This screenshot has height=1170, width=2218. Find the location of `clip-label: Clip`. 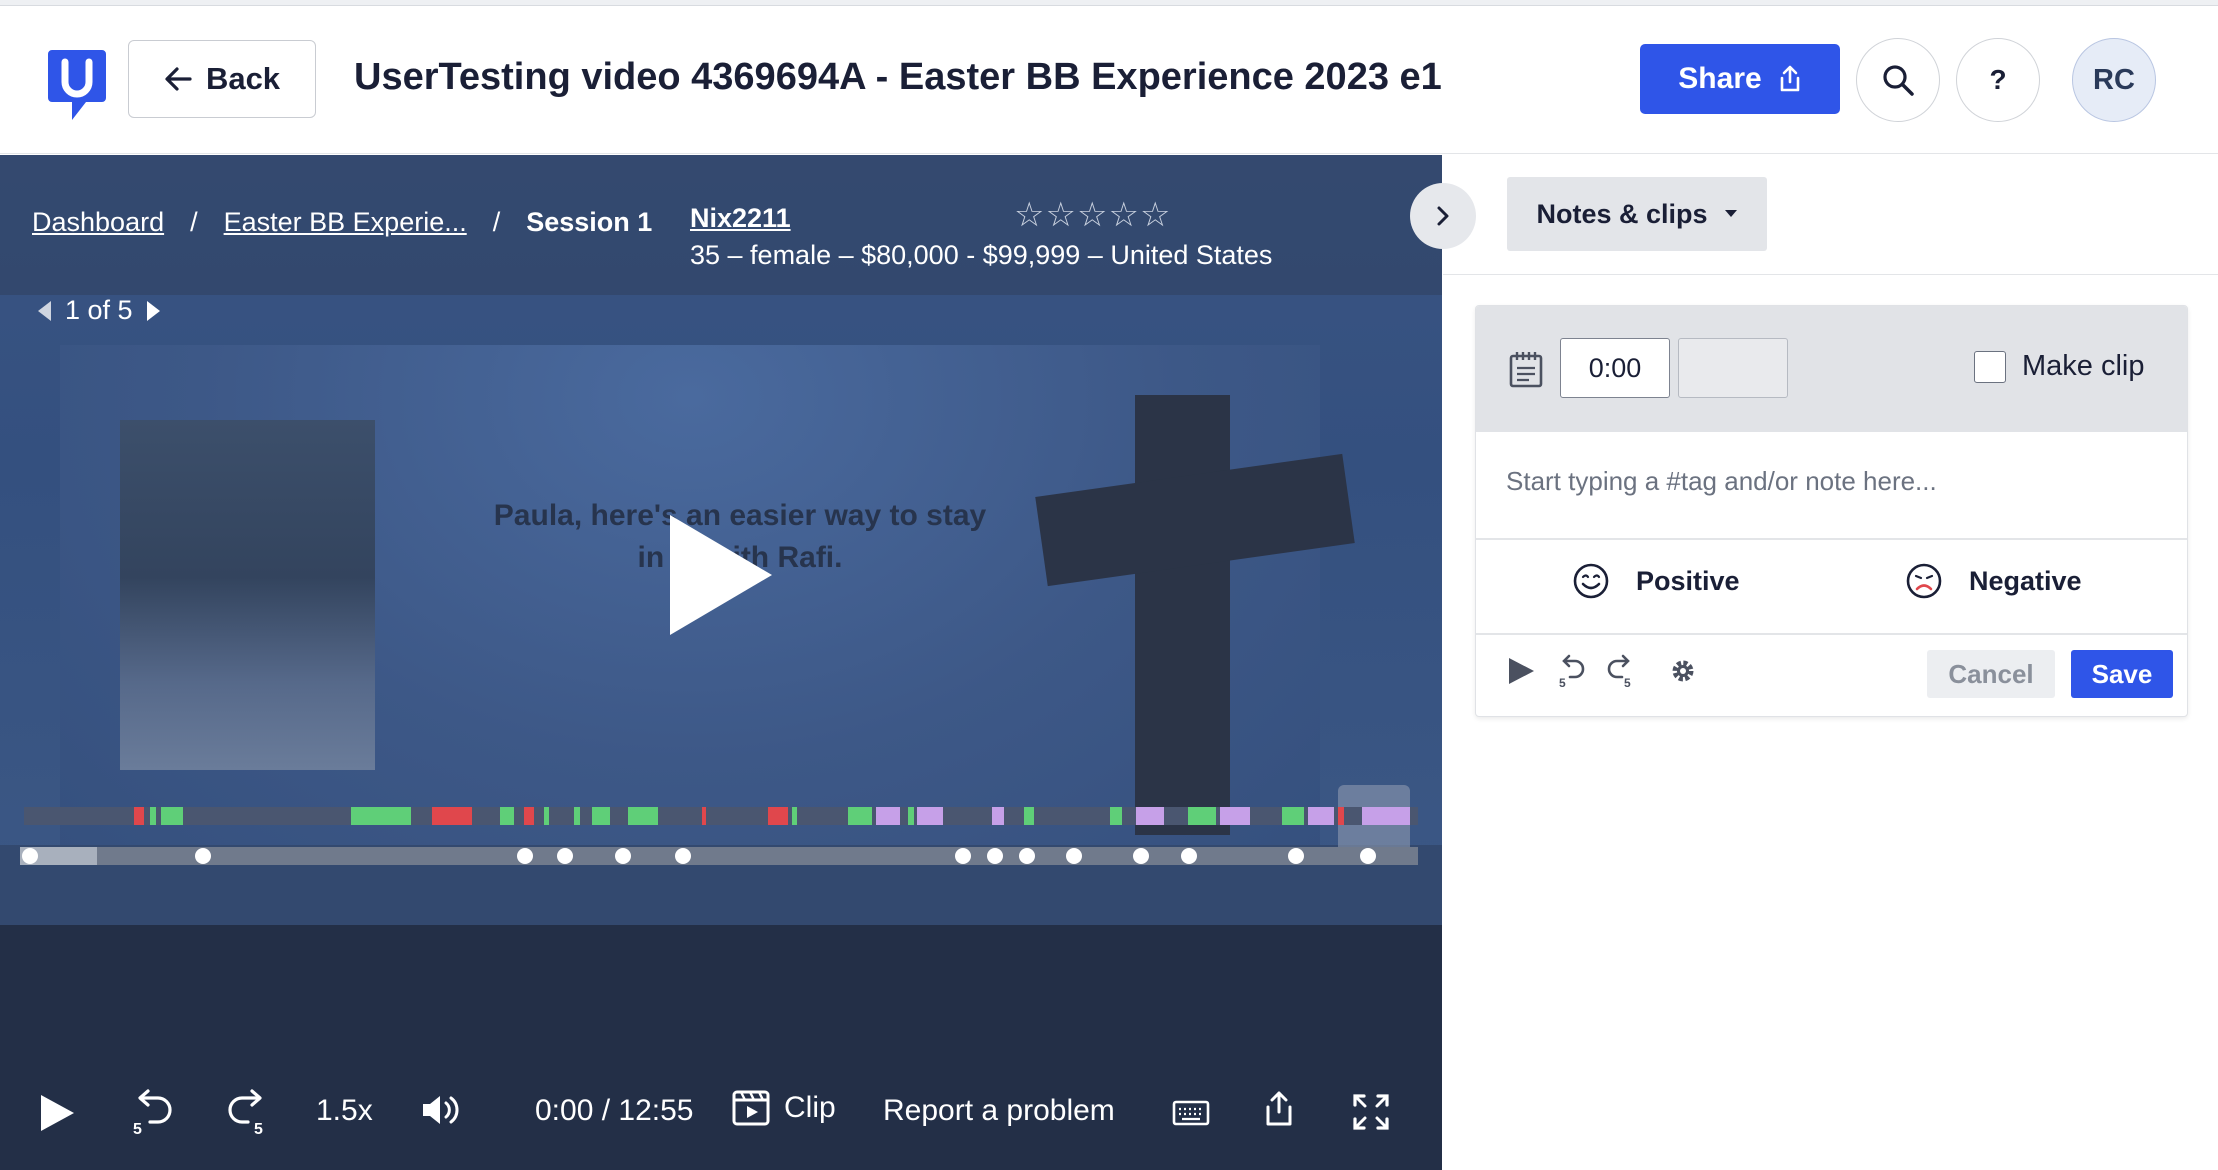

clip-label: Clip is located at coordinates (810, 1107).